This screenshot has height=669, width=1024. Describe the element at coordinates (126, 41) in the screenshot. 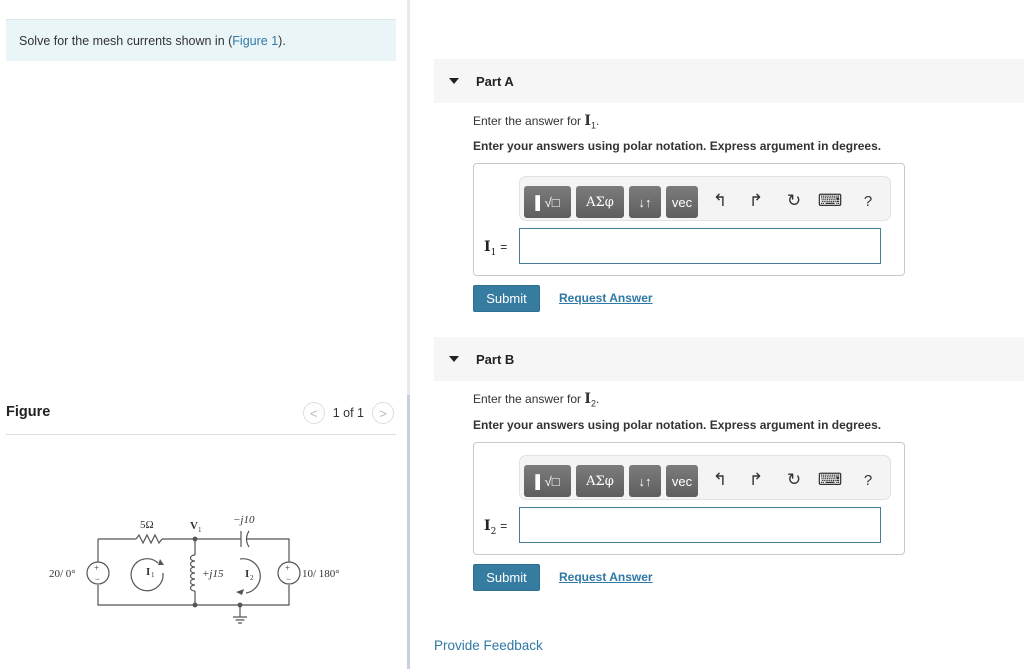

I see `prompt-text: Solve for the mesh currents shown in (` at that location.